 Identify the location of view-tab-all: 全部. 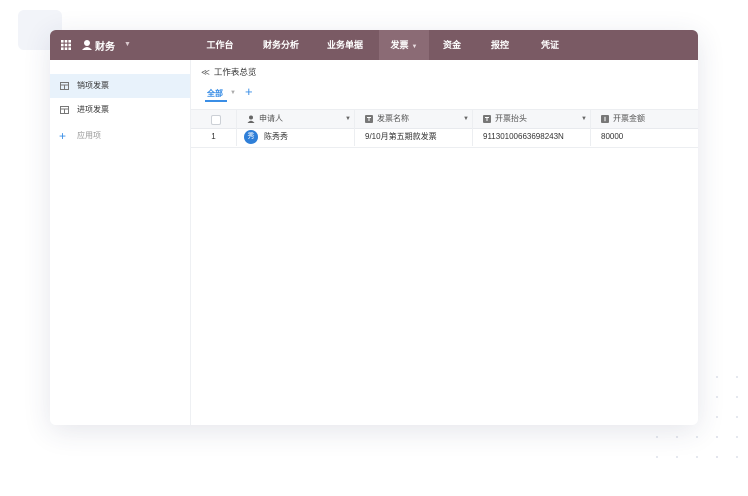
(215, 93).